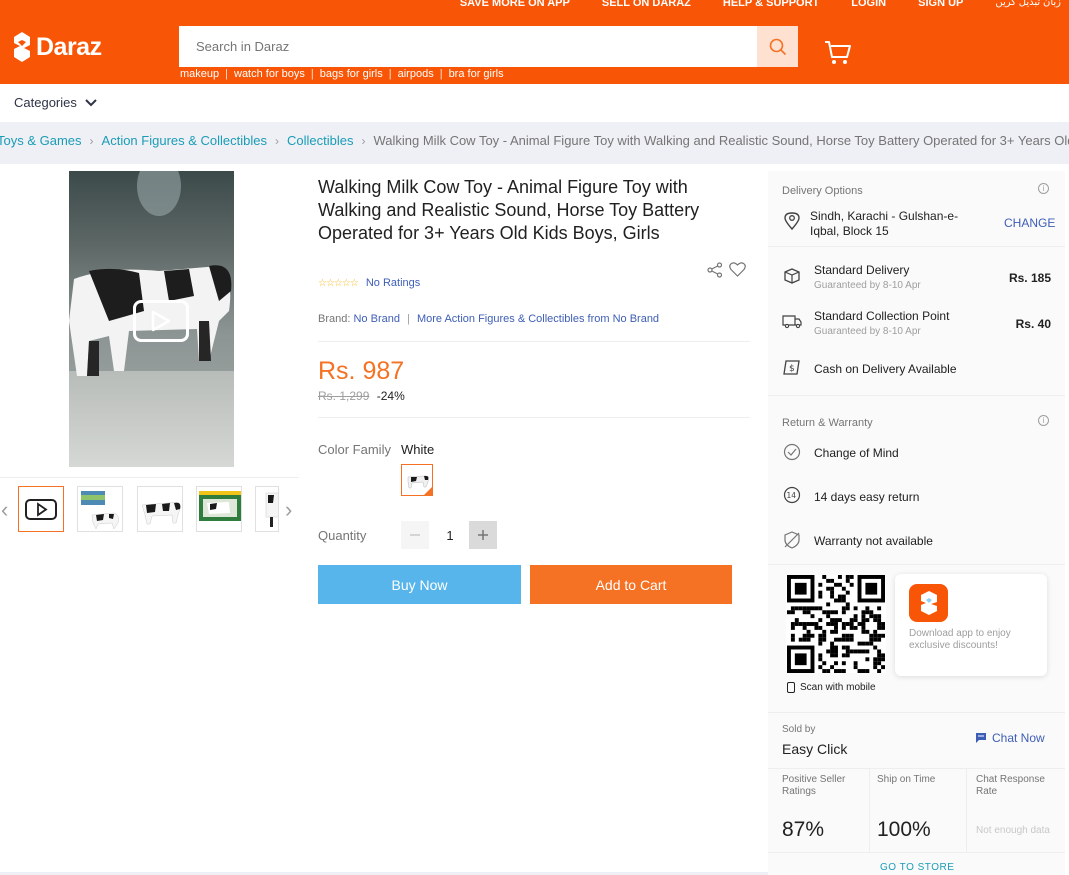 Image resolution: width=1069 pixels, height=875 pixels. Describe the element at coordinates (161, 321) in the screenshot. I see `video-play-button` at that location.